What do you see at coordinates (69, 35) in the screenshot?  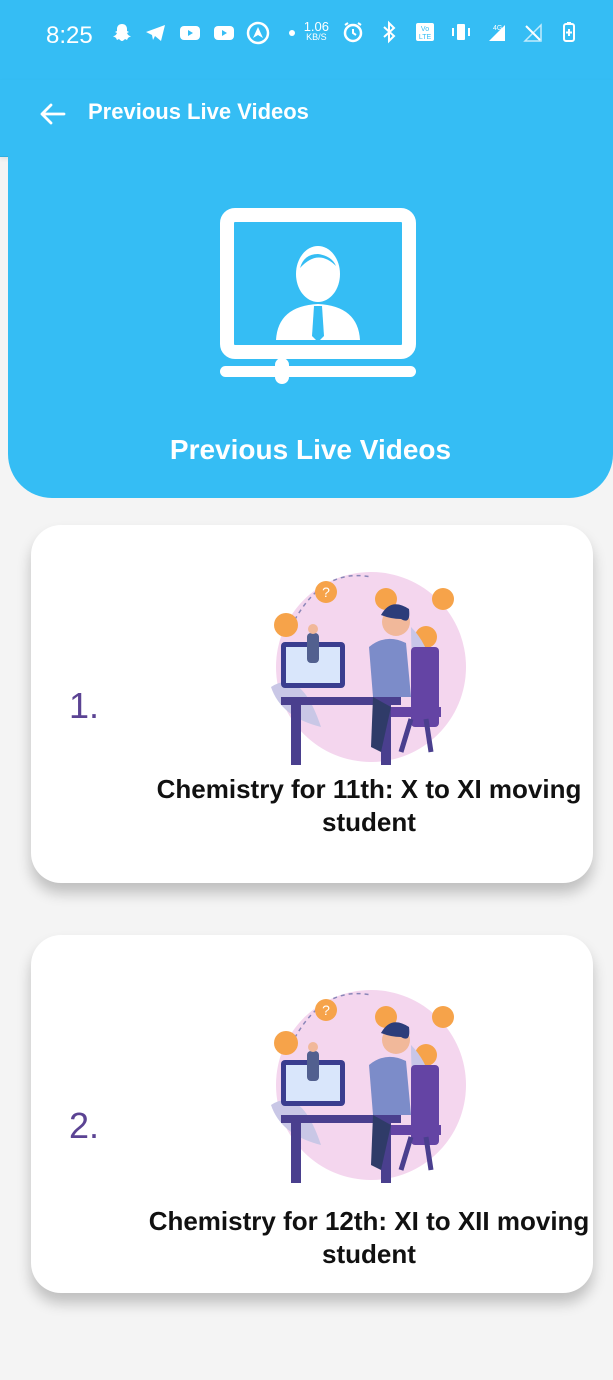 I see `status-time: 8:25` at bounding box center [69, 35].